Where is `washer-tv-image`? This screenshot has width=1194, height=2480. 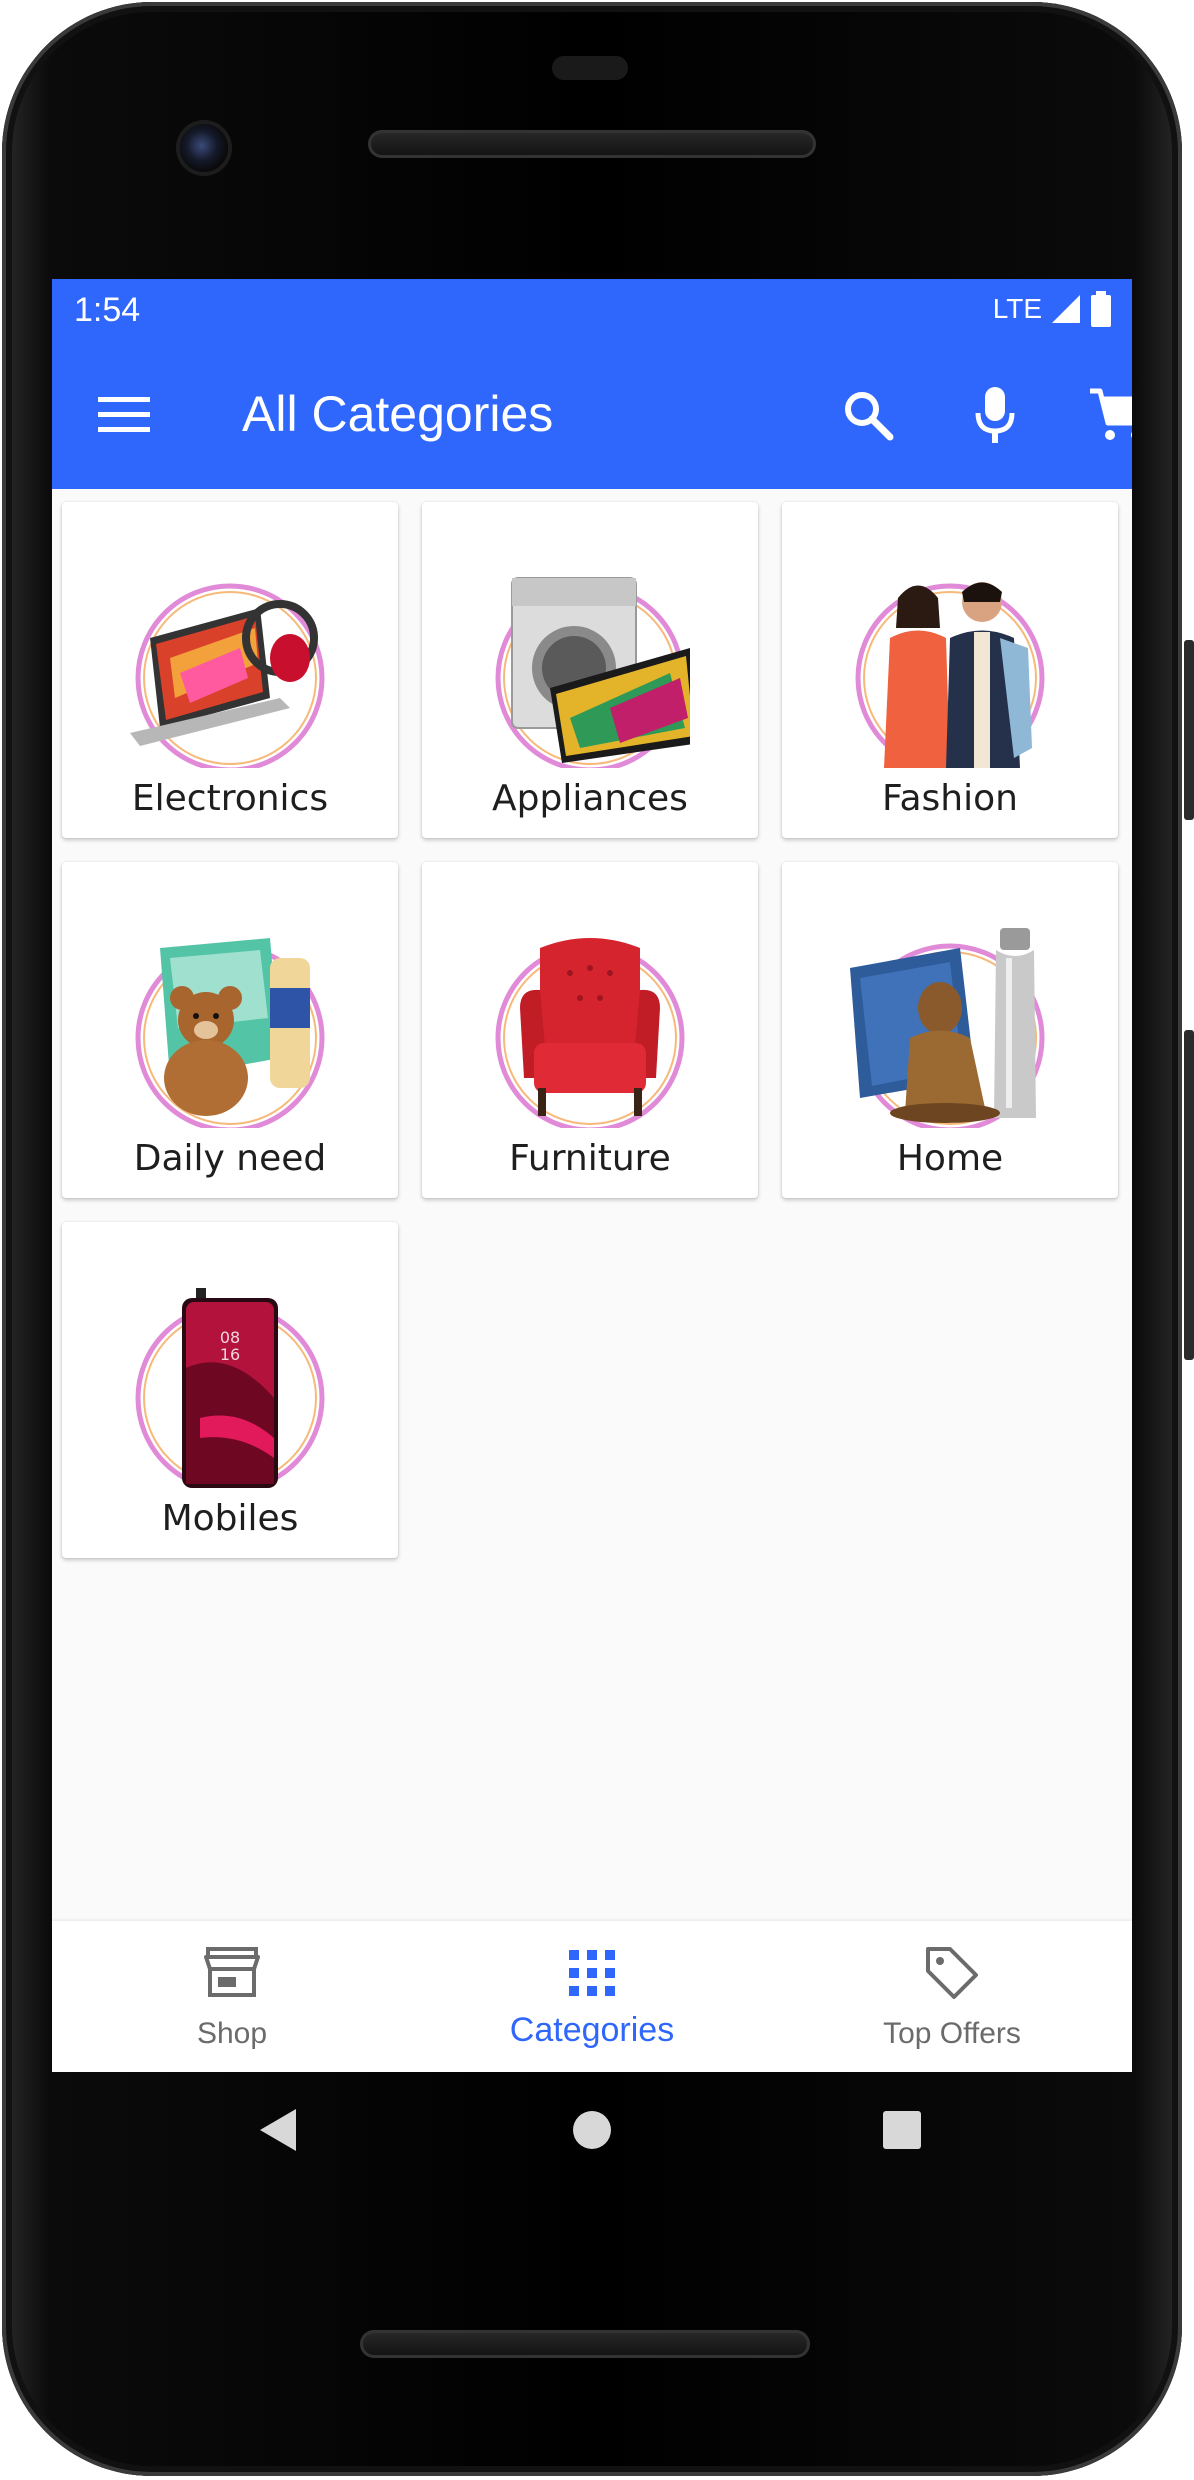 washer-tv-image is located at coordinates (592, 672).